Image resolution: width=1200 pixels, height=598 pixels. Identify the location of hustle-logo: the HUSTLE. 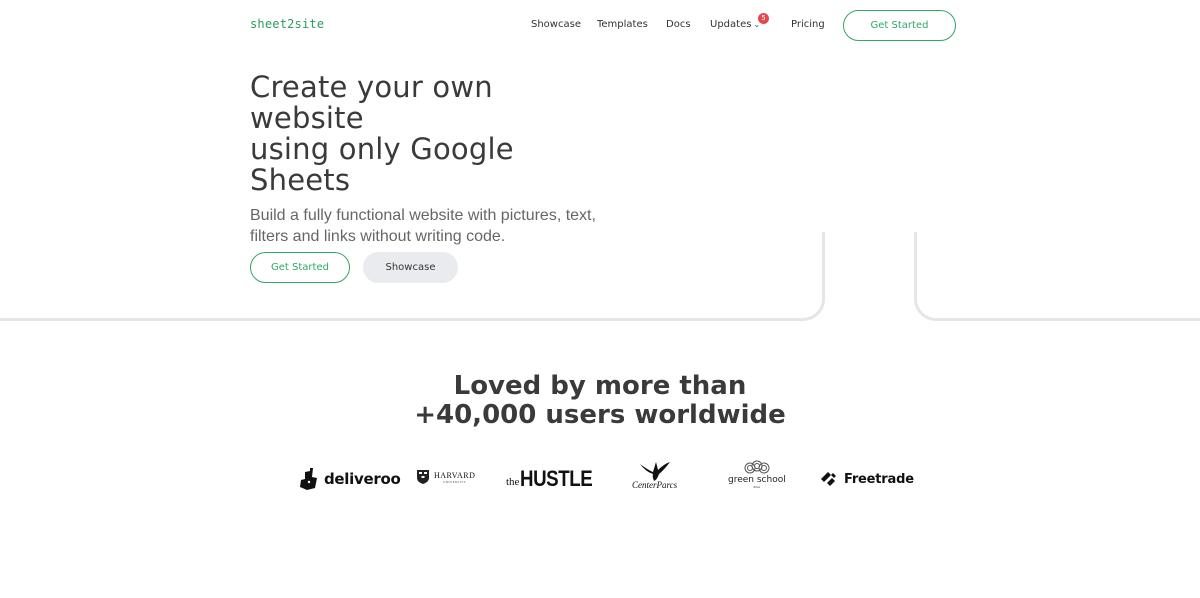
(555, 479).